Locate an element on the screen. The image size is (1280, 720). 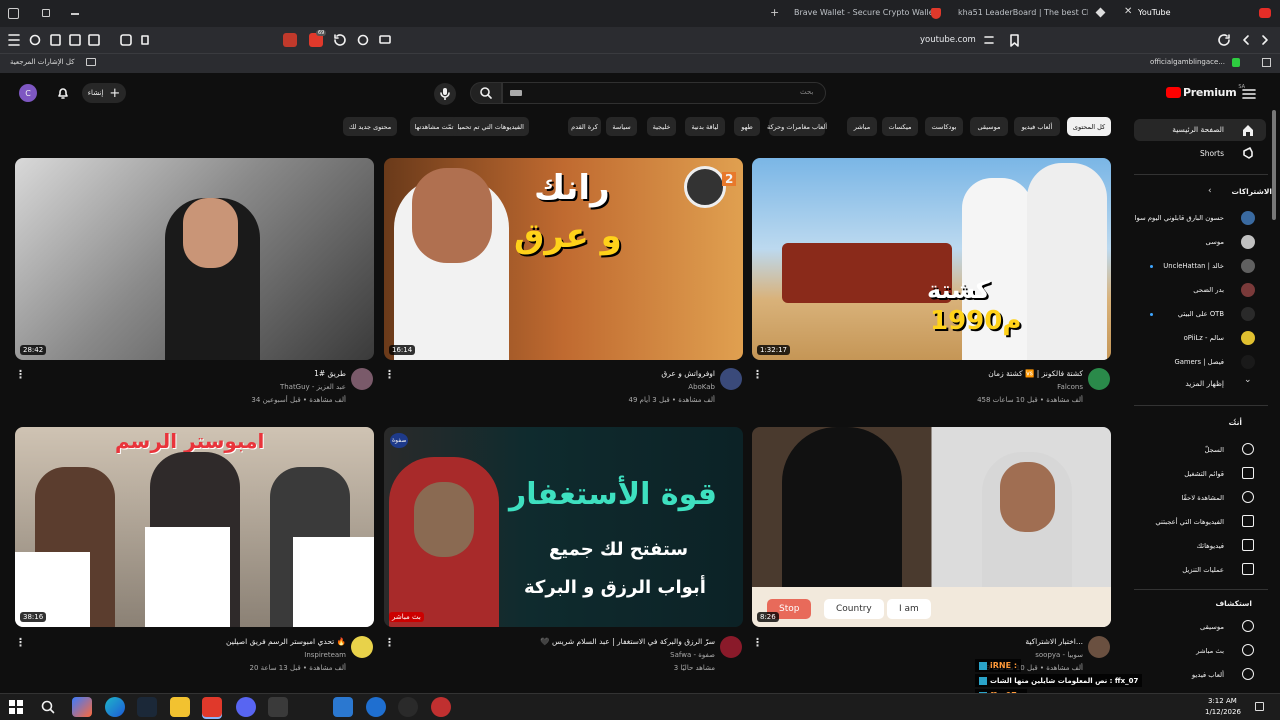
subscription-label: بدر الضحى is located at coordinates (1208, 290).